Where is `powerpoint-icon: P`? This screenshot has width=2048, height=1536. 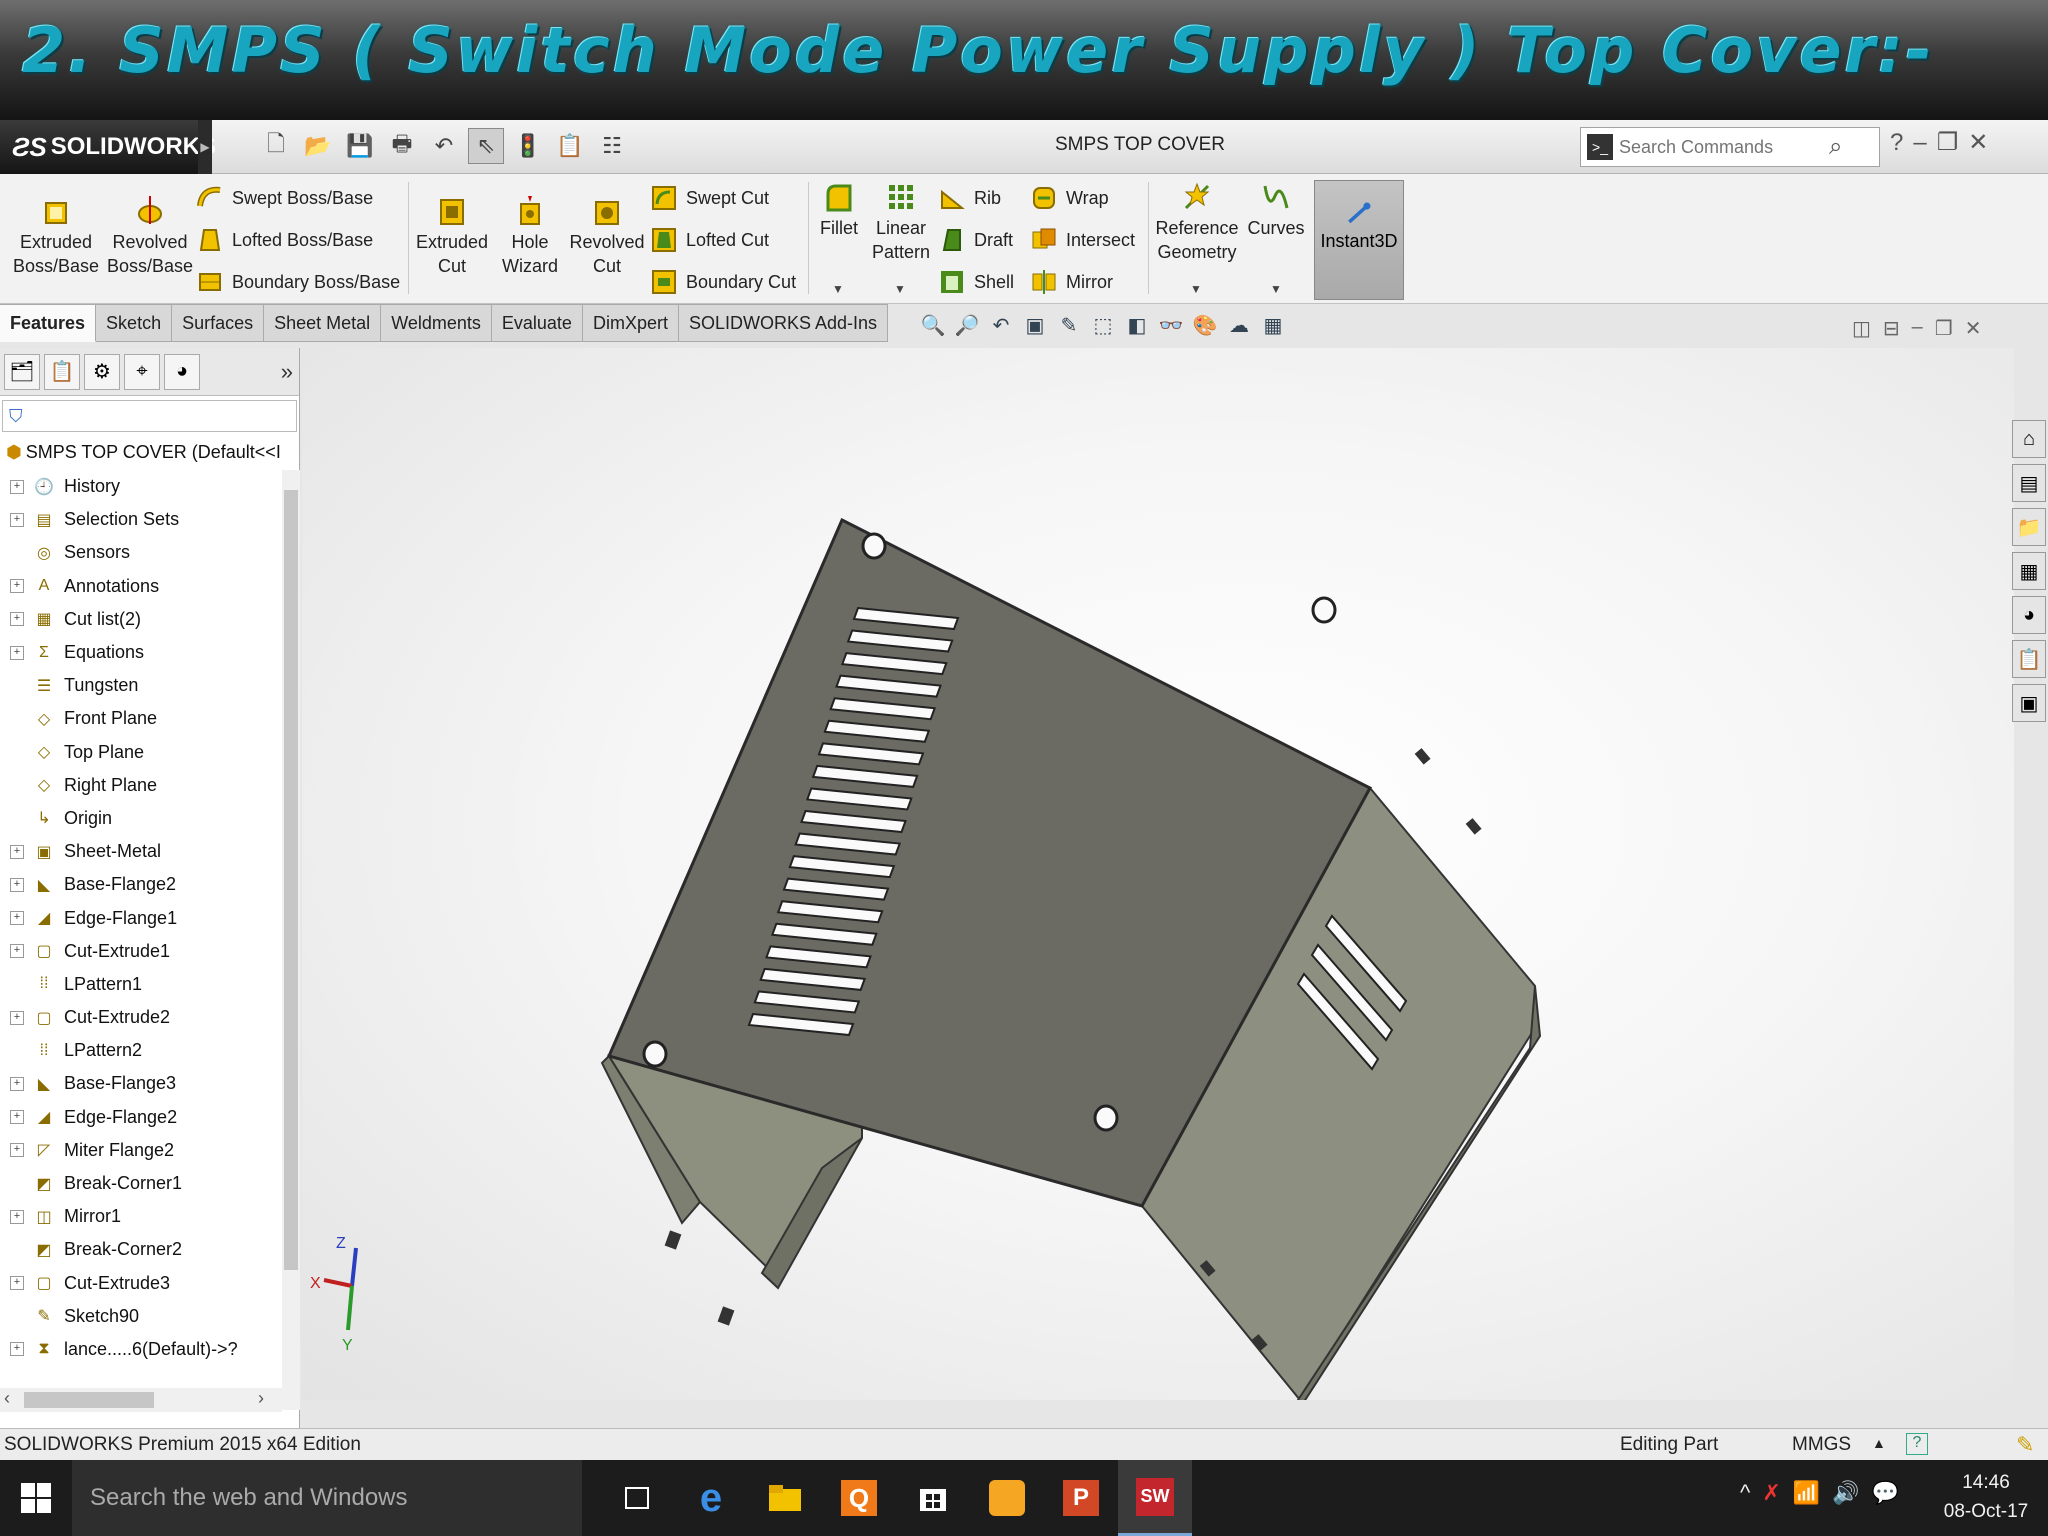
powerpoint-icon: P is located at coordinates (1081, 1498).